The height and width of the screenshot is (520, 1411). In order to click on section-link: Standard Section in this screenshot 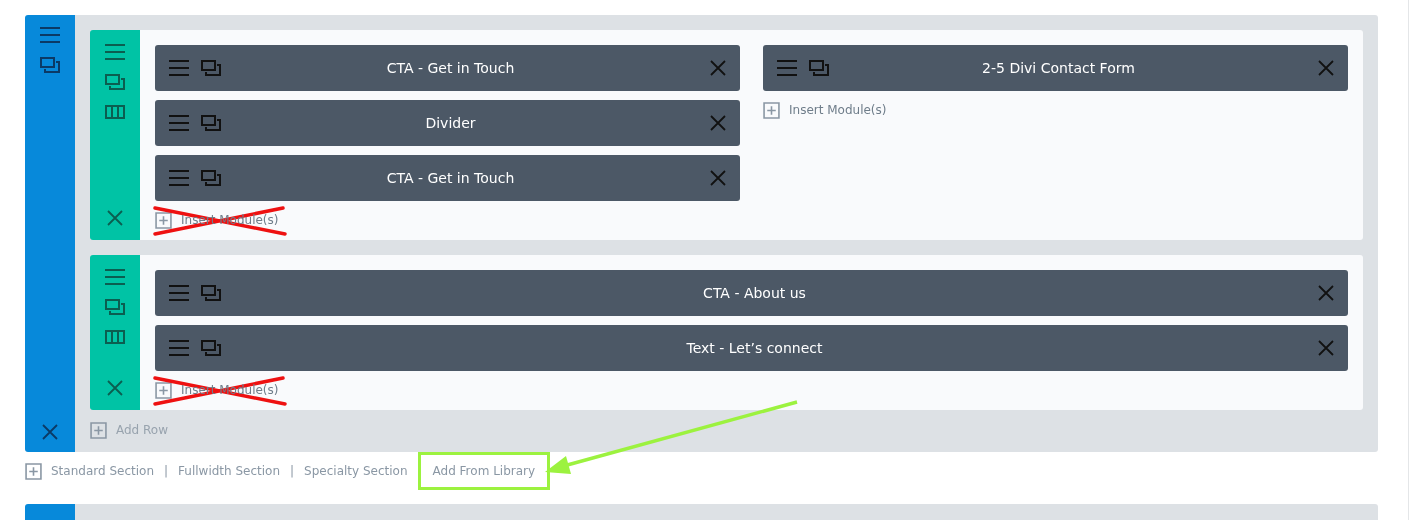, I will do `click(102, 471)`.